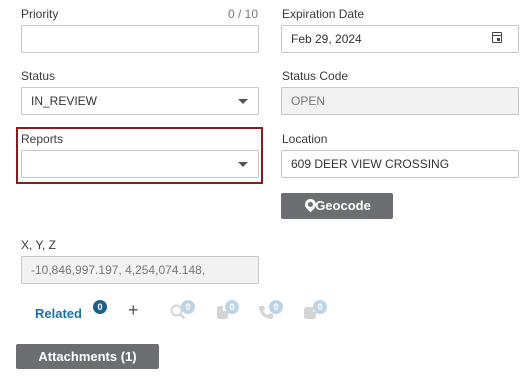  What do you see at coordinates (326, 39) in the screenshot?
I see `expiration-date-value: Feb 29, 2024` at bounding box center [326, 39].